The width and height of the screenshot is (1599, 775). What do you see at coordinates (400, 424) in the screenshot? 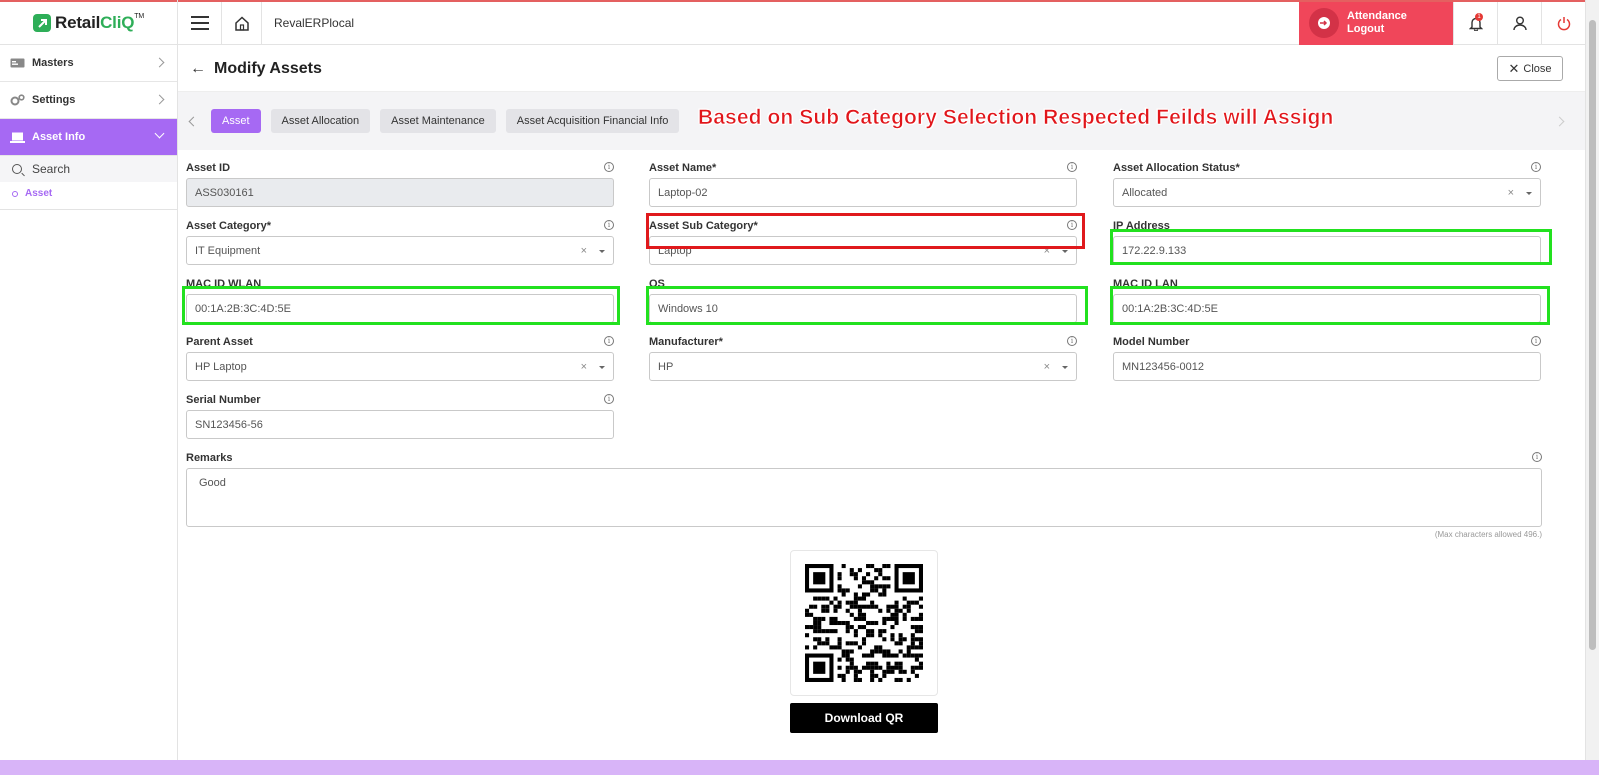
I see `serial-number-input: SN123456-56` at bounding box center [400, 424].